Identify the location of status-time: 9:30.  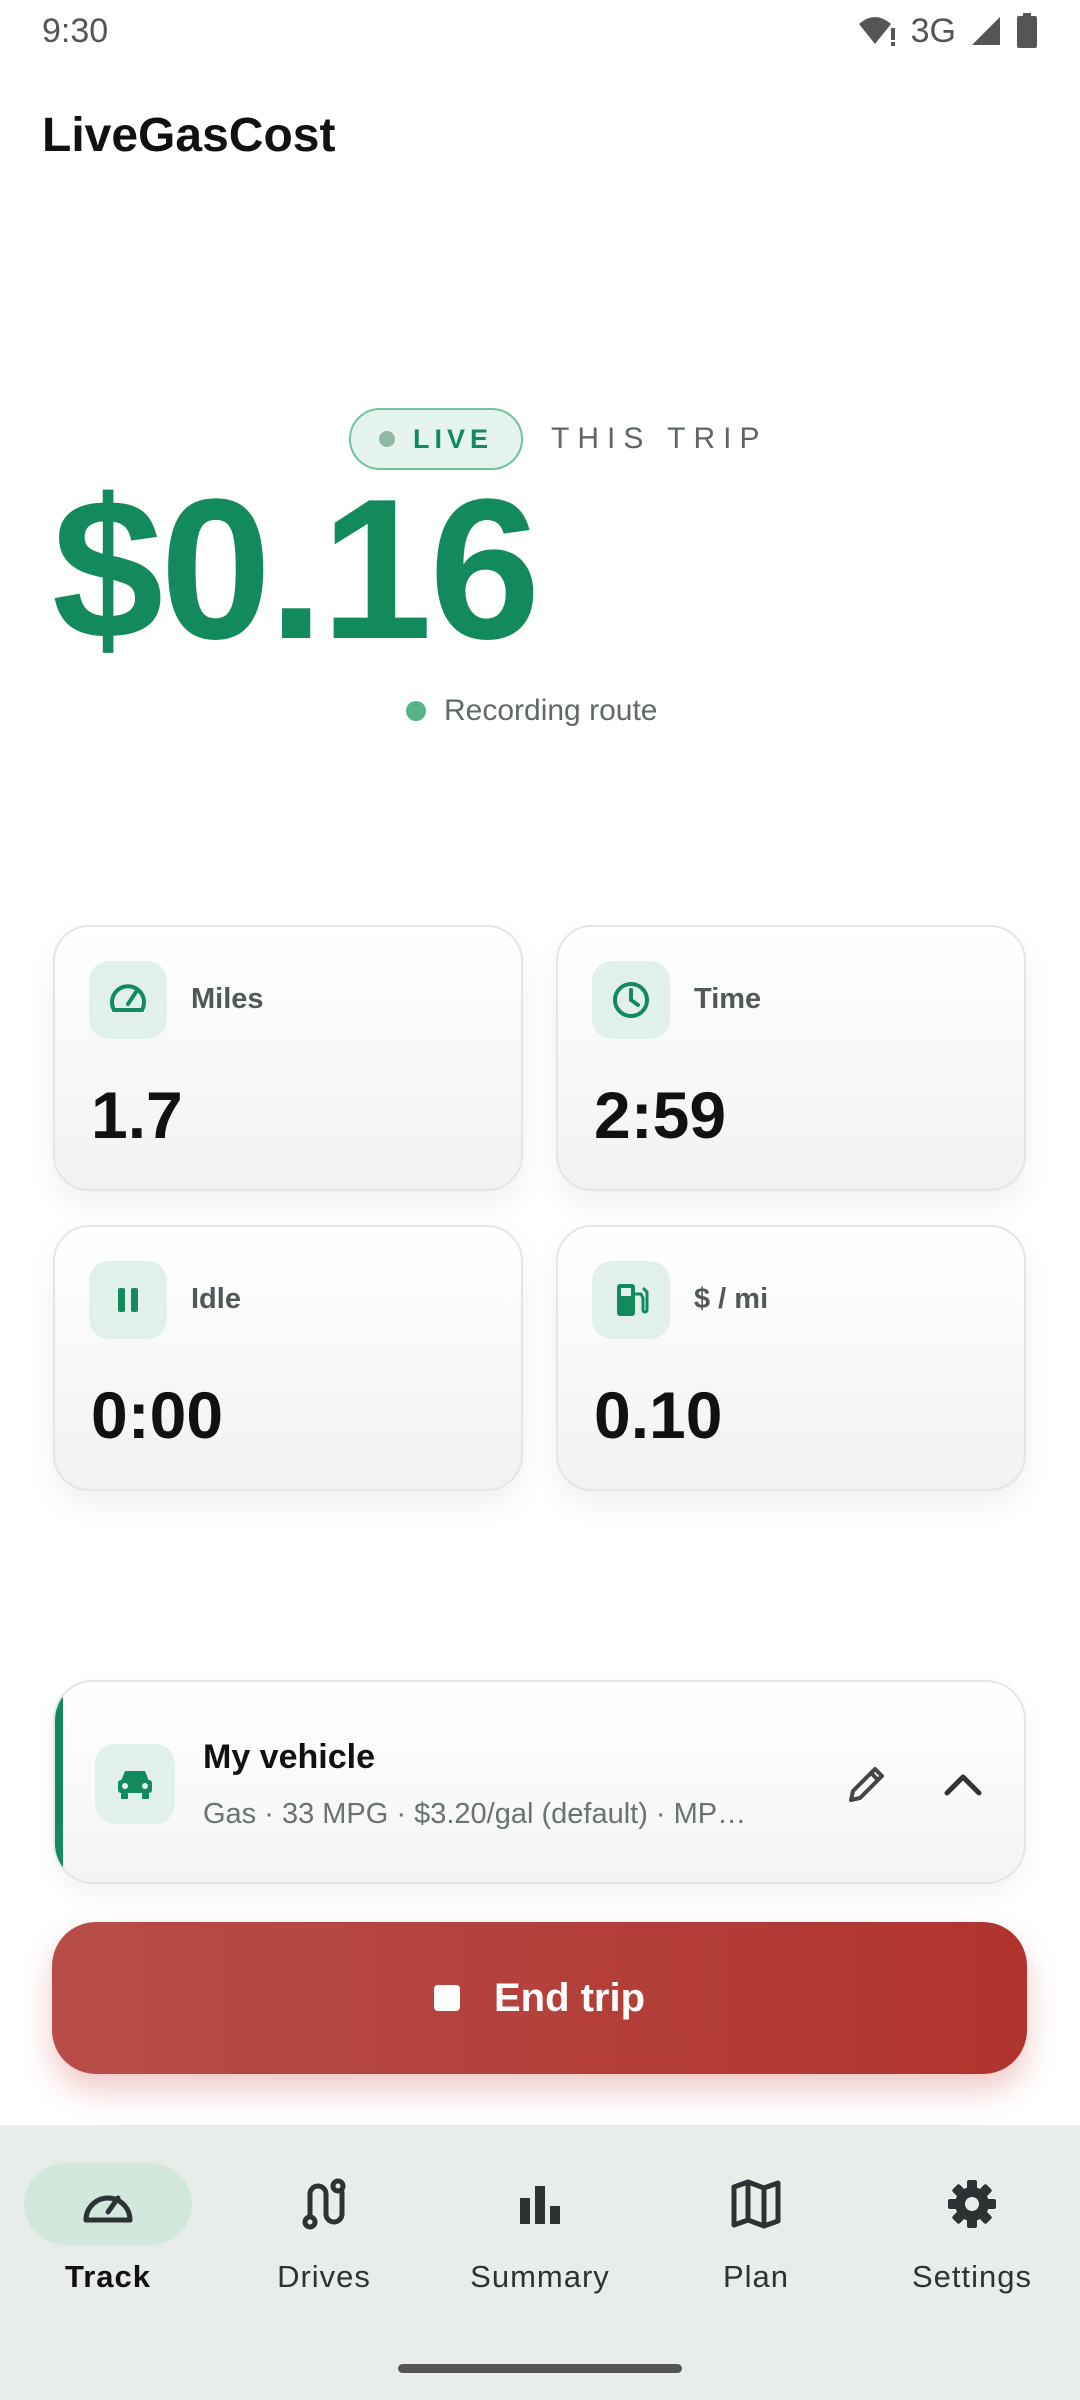
(75, 30).